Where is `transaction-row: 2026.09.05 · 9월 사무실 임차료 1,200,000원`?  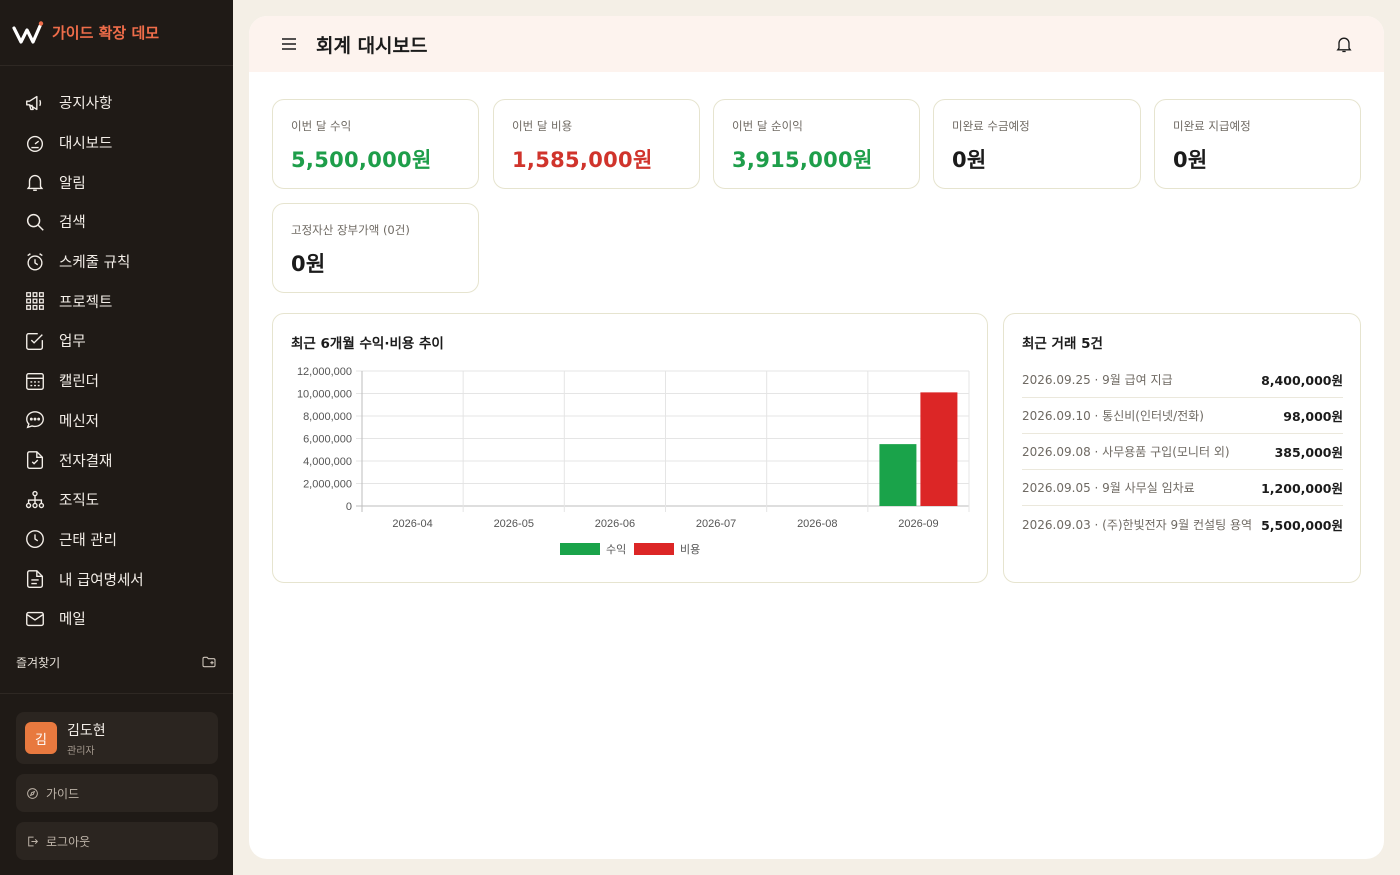
transaction-row: 2026.09.05 · 9월 사무실 임차료 1,200,000원 is located at coordinates (1182, 488).